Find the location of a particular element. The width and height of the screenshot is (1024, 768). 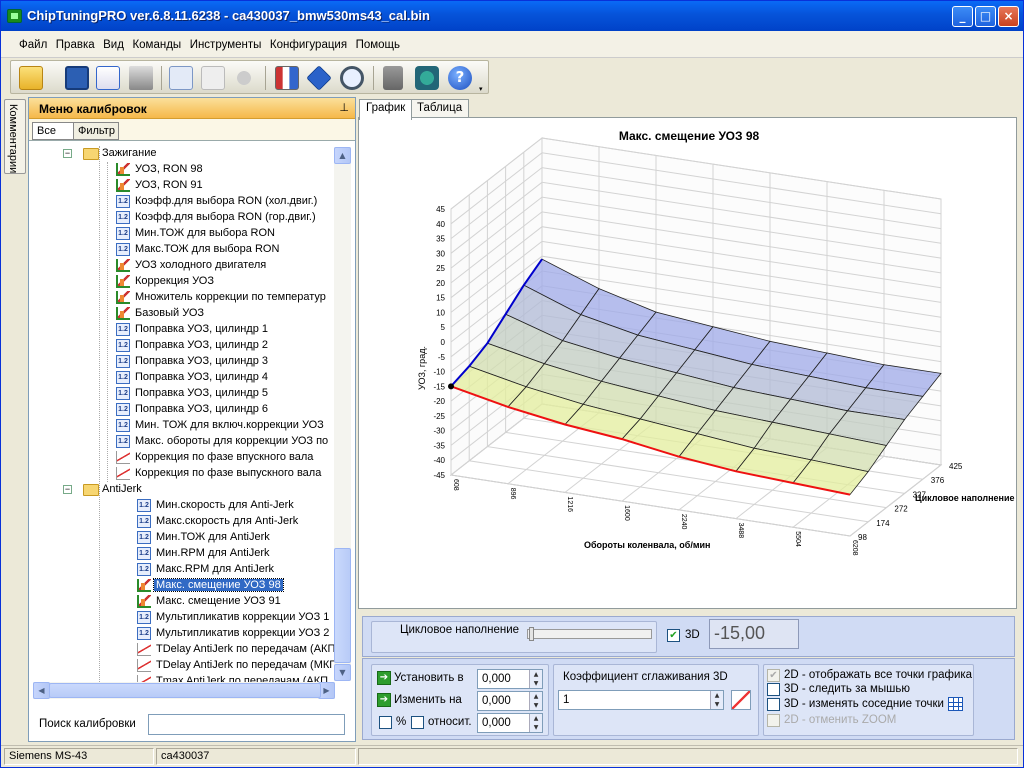

tree-item: TDelay AntiJerk по передачам (АКП is located at coordinates (184, 650).